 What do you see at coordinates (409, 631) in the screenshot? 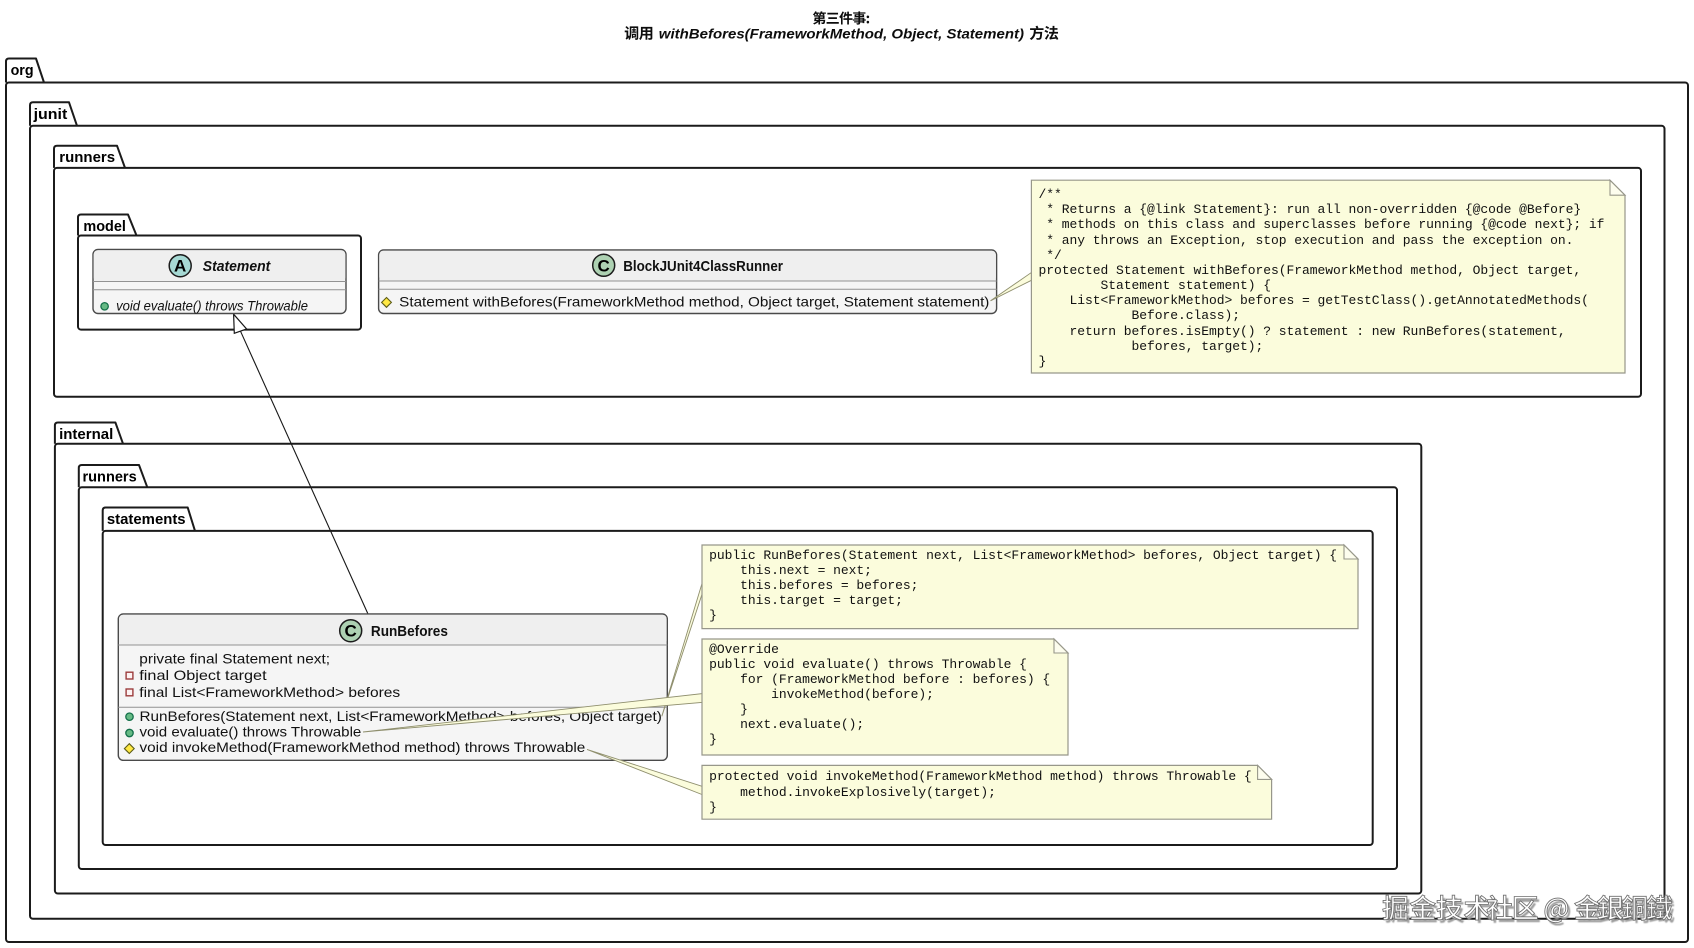
I see `svg-text: RunBefores` at bounding box center [409, 631].